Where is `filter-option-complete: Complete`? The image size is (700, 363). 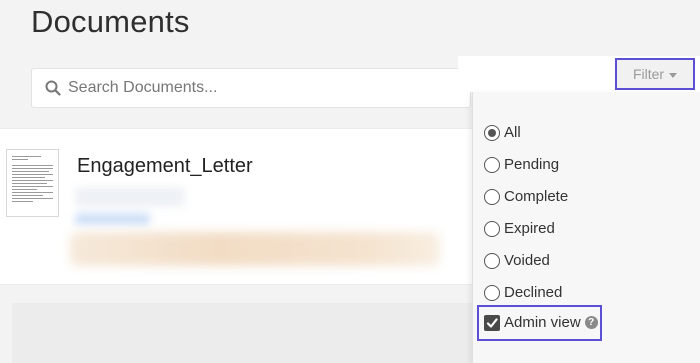 filter-option-complete: Complete is located at coordinates (526, 196).